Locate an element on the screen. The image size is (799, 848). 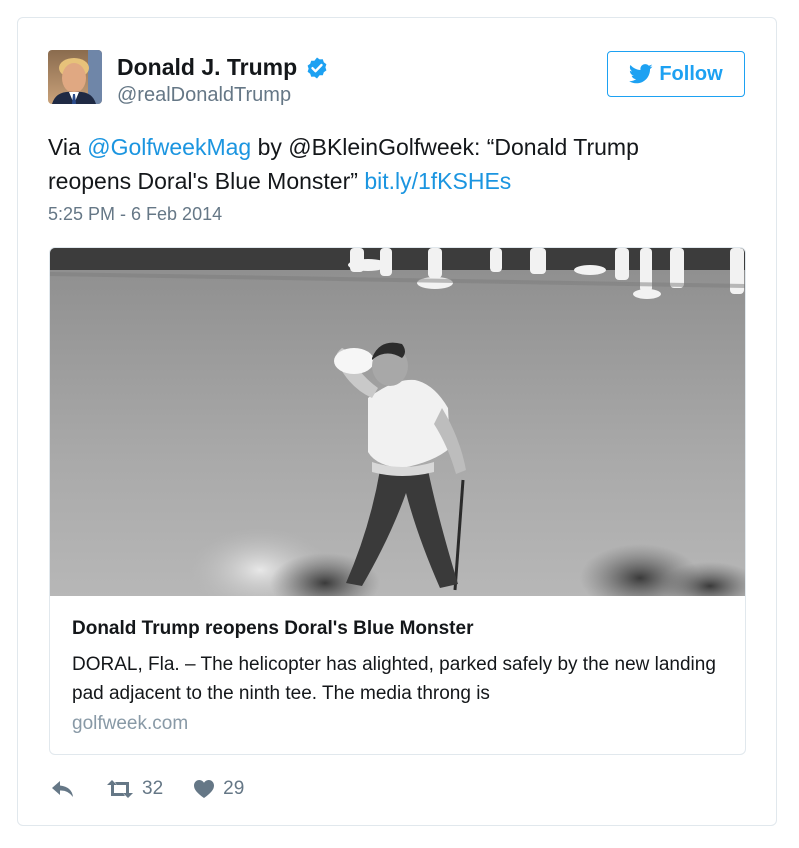
retweet-icon is located at coordinates (120, 789).